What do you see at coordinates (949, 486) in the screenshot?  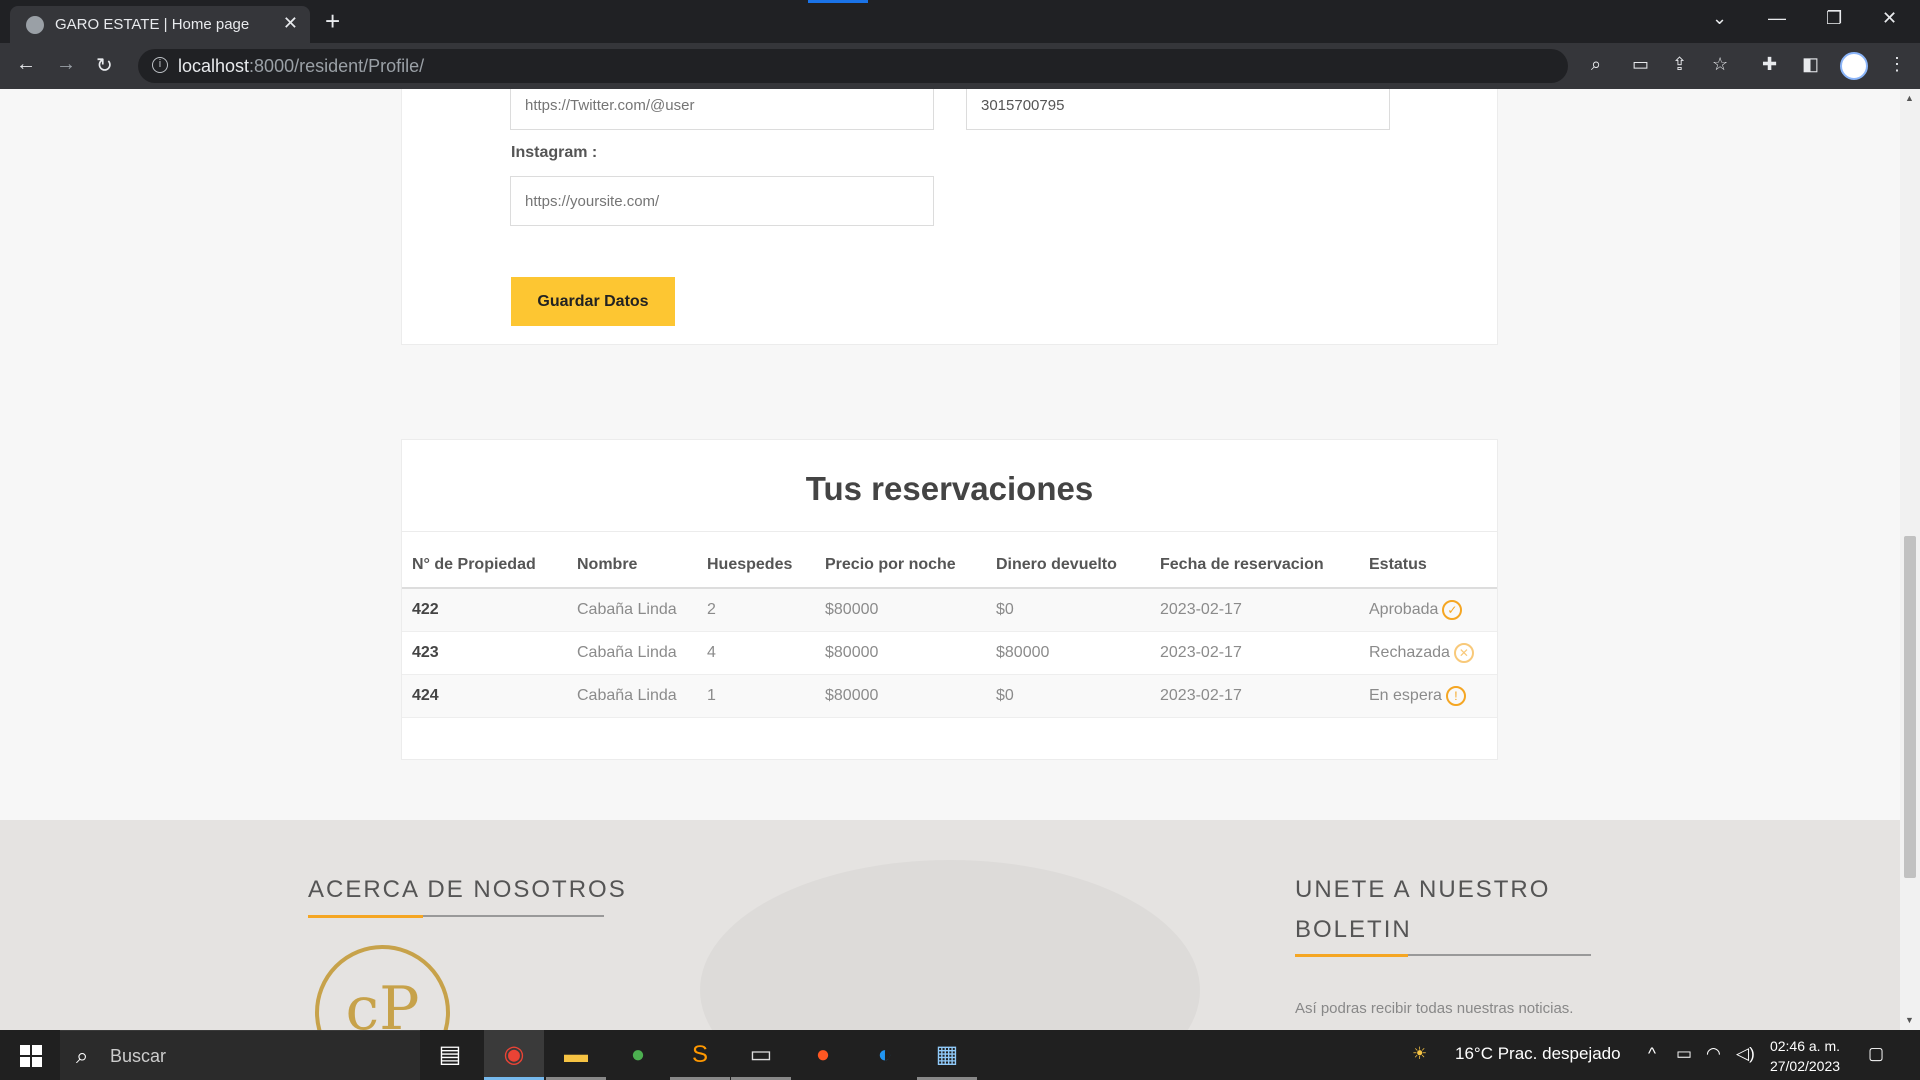 I see `reservations-title: Tus reservaciones` at bounding box center [949, 486].